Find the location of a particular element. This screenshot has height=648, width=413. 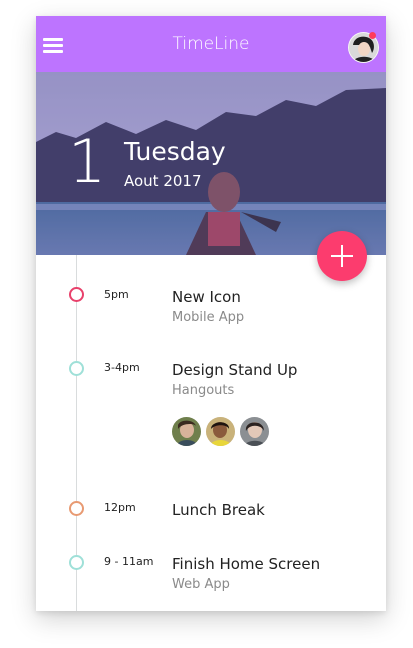

event-title: Finish Home Screen is located at coordinates (246, 564).